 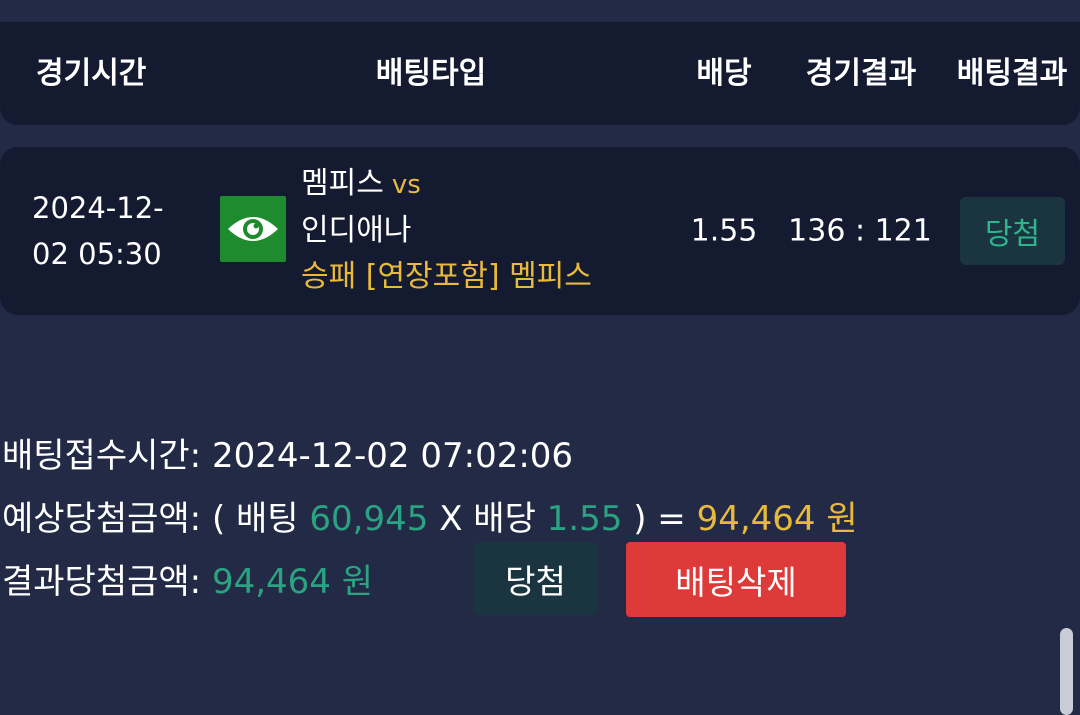 What do you see at coordinates (102, 519) in the screenshot?
I see `expected-amount-label: 예상당첨금액:` at bounding box center [102, 519].